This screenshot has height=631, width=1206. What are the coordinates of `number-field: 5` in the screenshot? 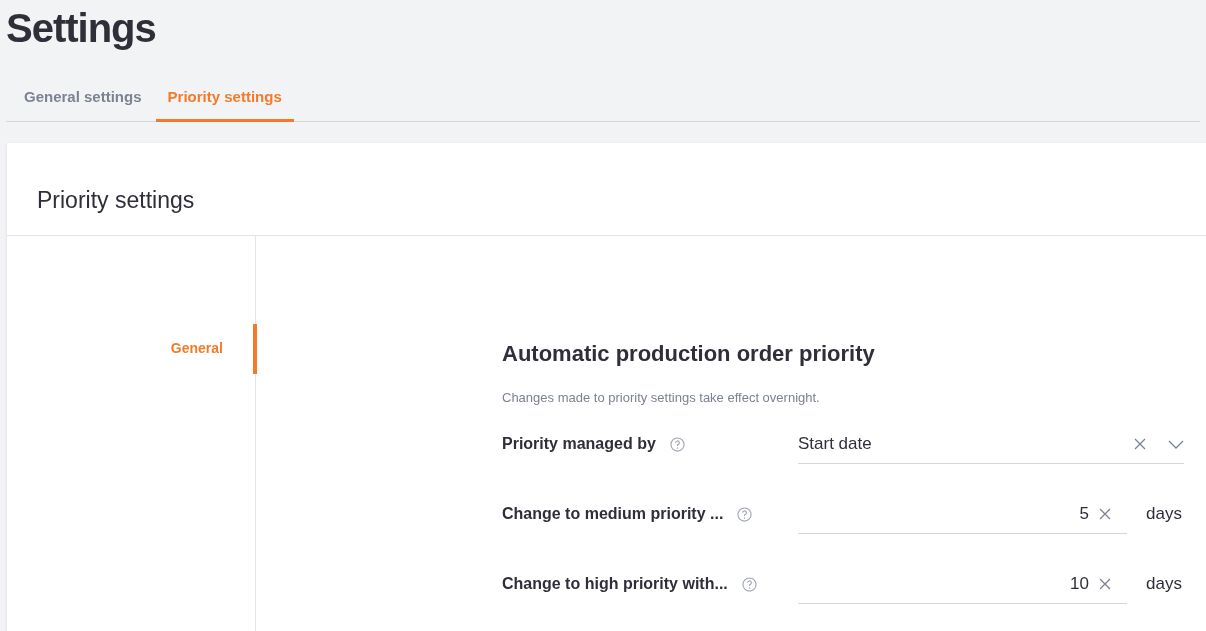 It's located at (962, 514).